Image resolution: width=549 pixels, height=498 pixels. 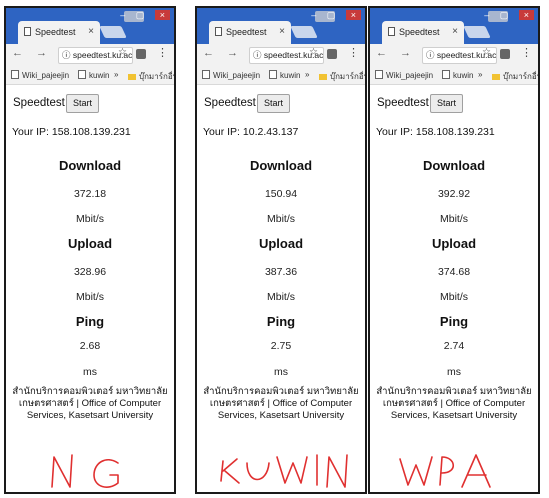 What do you see at coordinates (85, 471) in the screenshot?
I see `handwritten-label-ng` at bounding box center [85, 471].